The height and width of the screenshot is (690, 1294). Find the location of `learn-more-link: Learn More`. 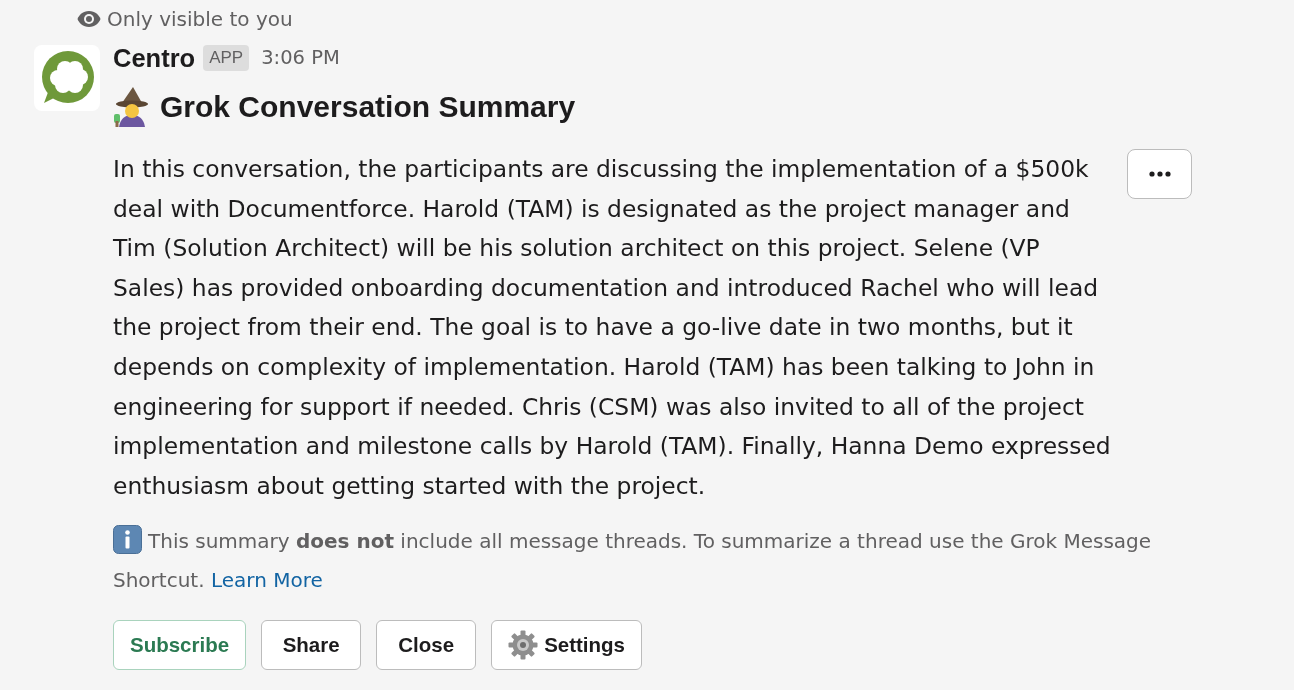

learn-more-link: Learn More is located at coordinates (266, 580).